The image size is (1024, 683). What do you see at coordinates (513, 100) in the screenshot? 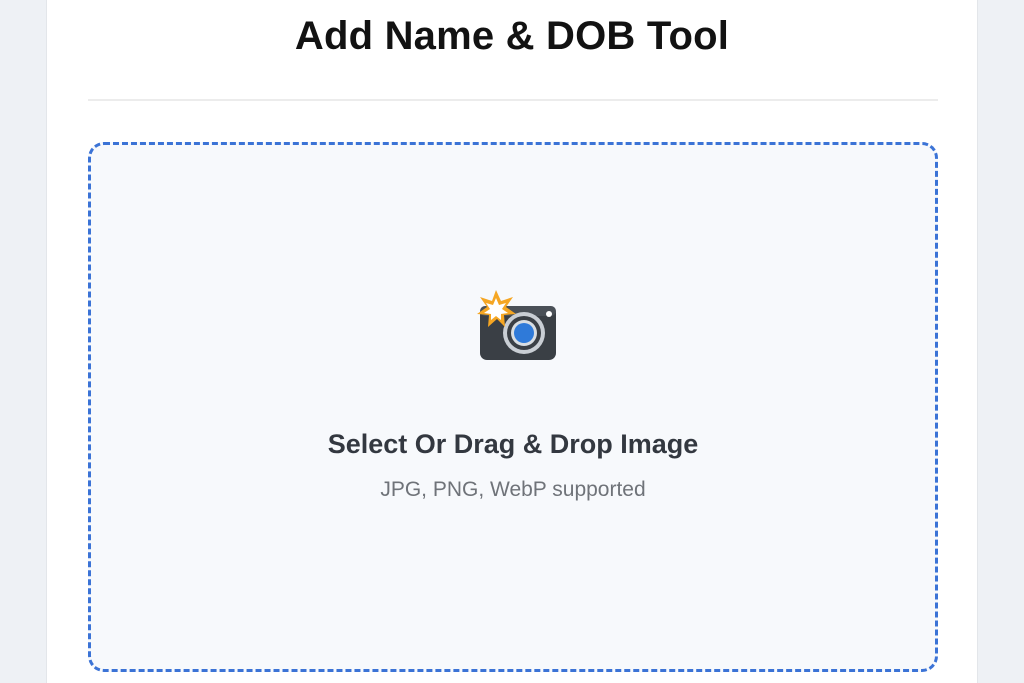
I see `title-divider` at bounding box center [513, 100].